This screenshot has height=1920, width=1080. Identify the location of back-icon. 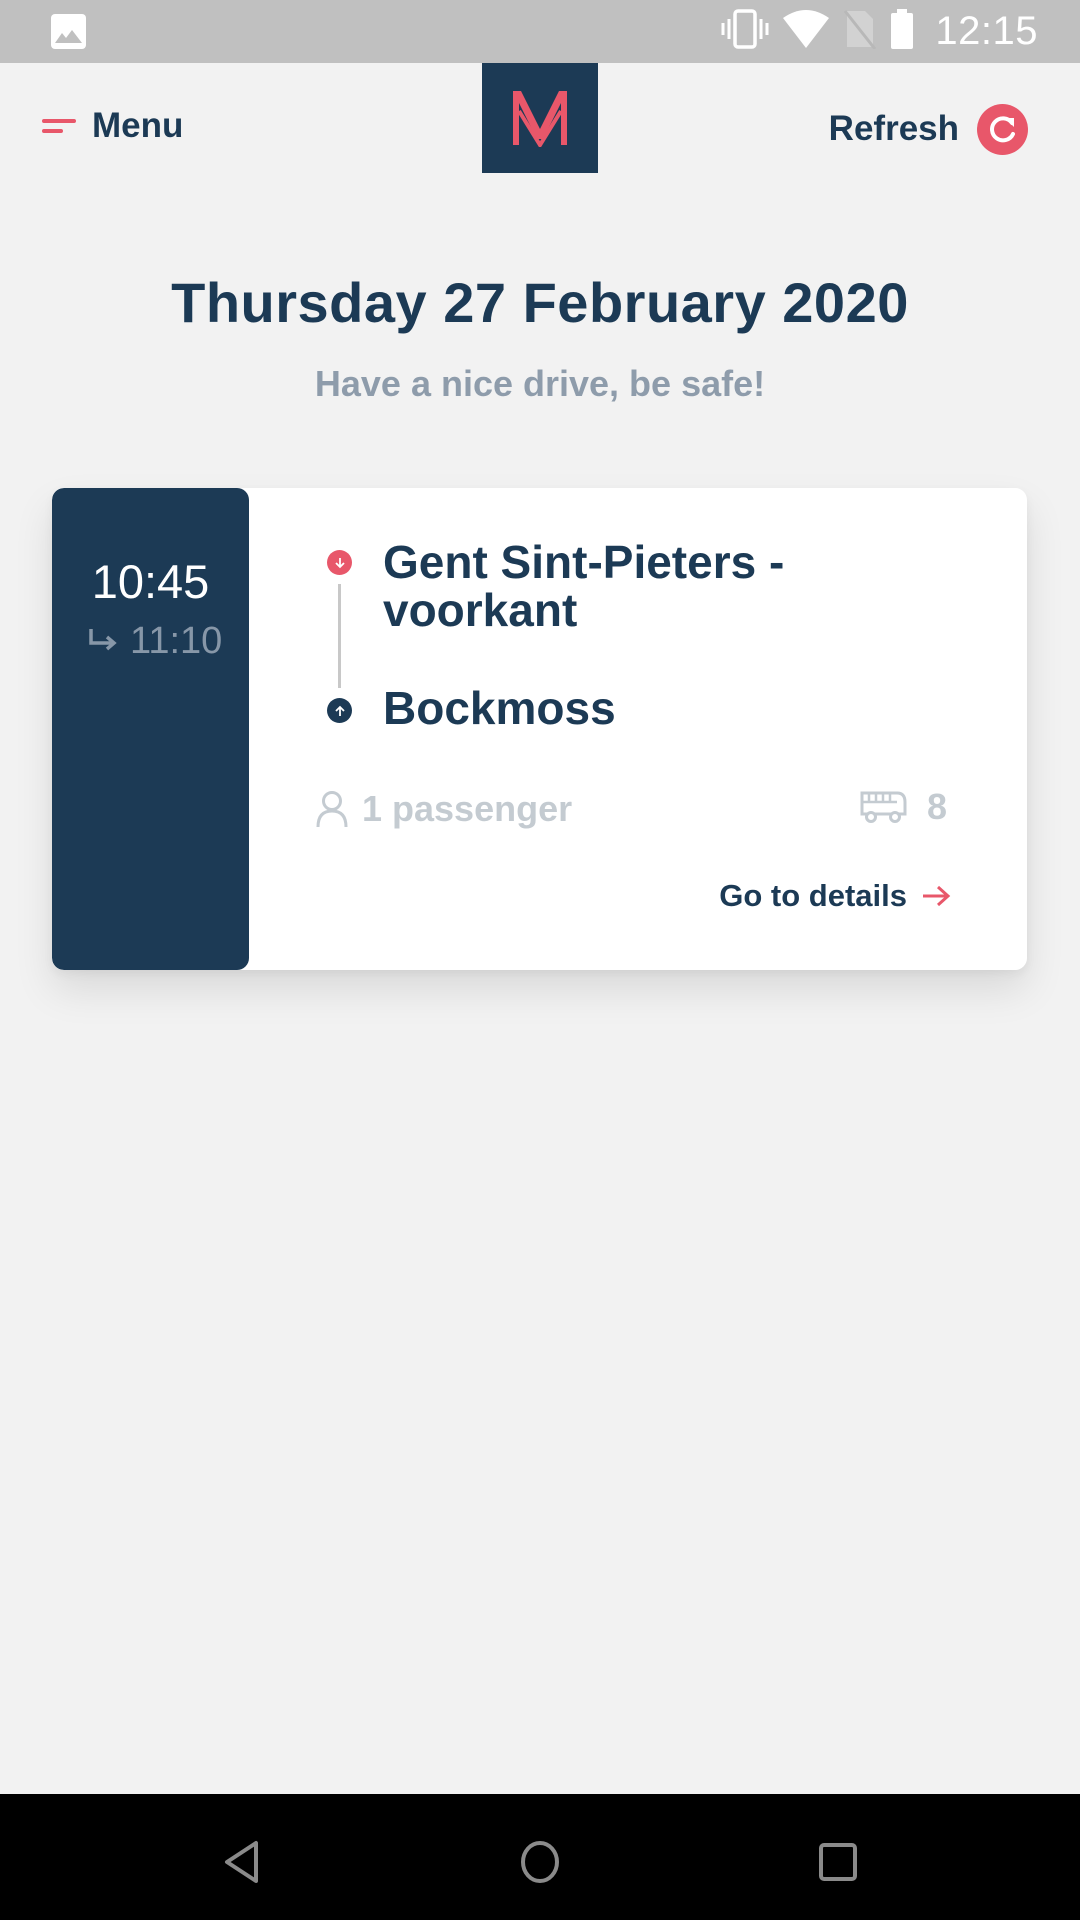
(241, 1862).